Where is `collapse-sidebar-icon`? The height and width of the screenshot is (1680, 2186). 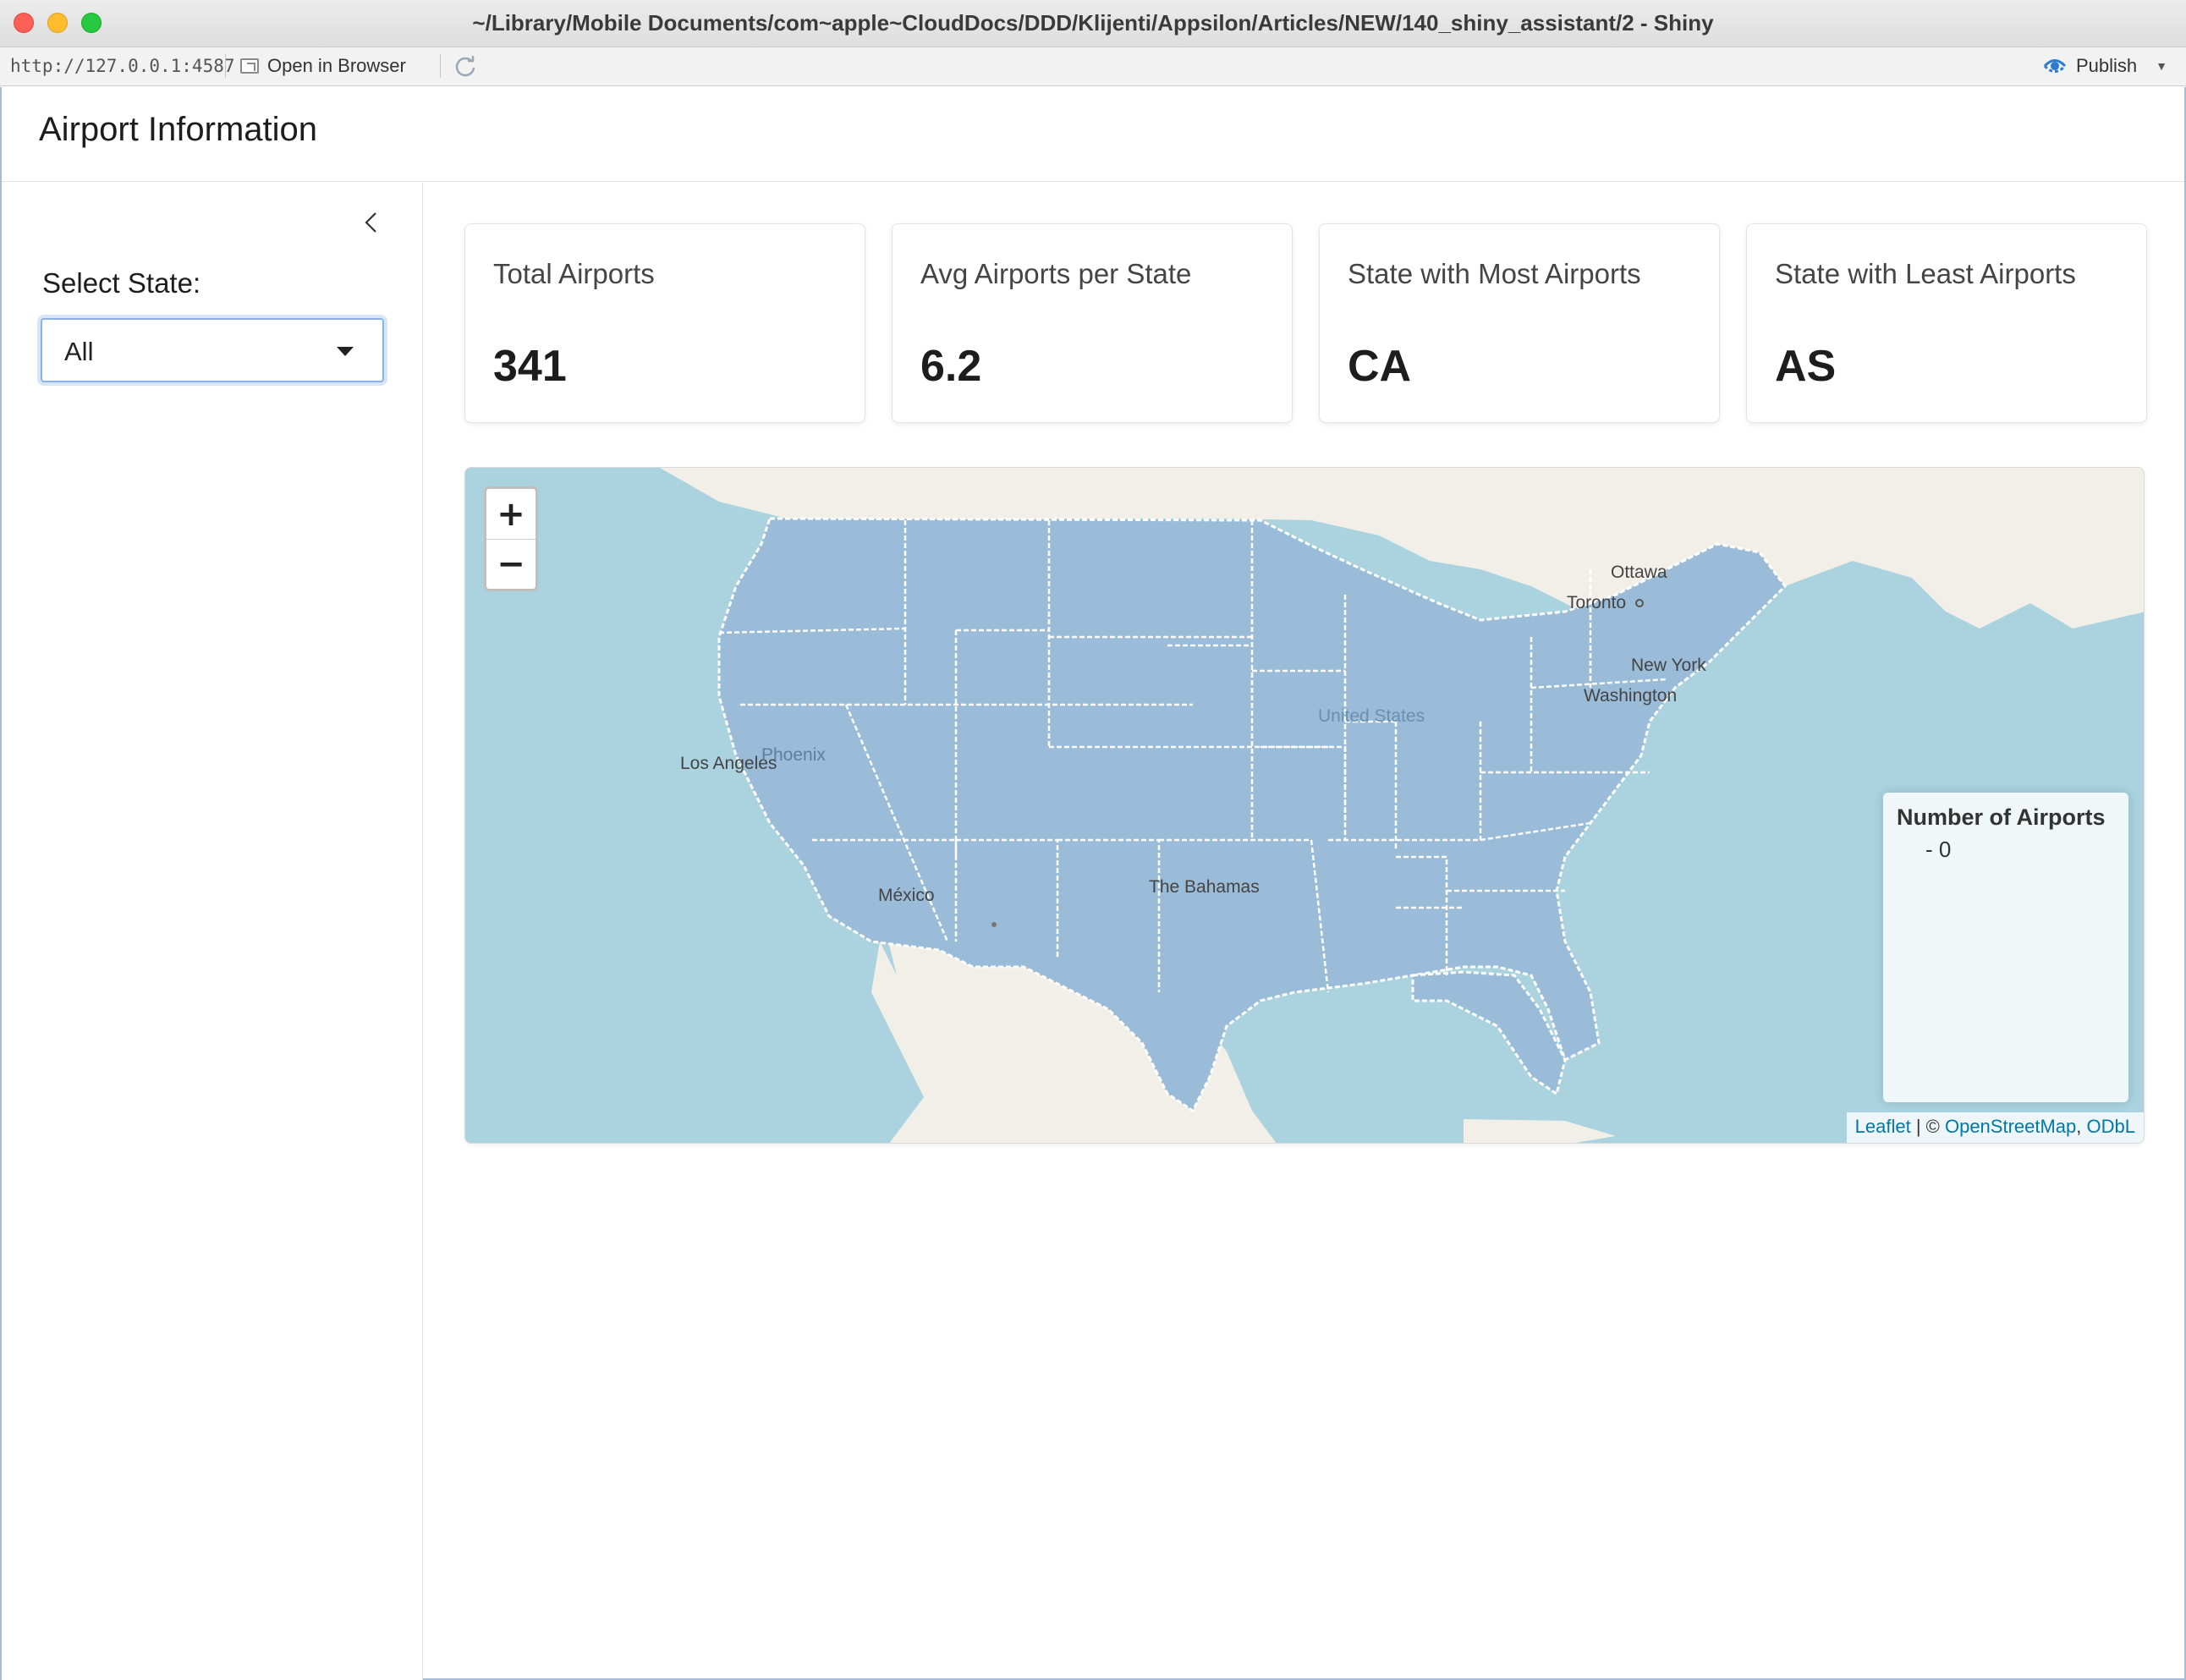 collapse-sidebar-icon is located at coordinates (371, 222).